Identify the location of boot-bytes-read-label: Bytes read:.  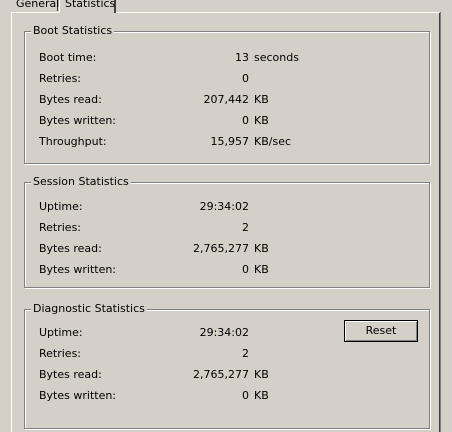
(70, 99).